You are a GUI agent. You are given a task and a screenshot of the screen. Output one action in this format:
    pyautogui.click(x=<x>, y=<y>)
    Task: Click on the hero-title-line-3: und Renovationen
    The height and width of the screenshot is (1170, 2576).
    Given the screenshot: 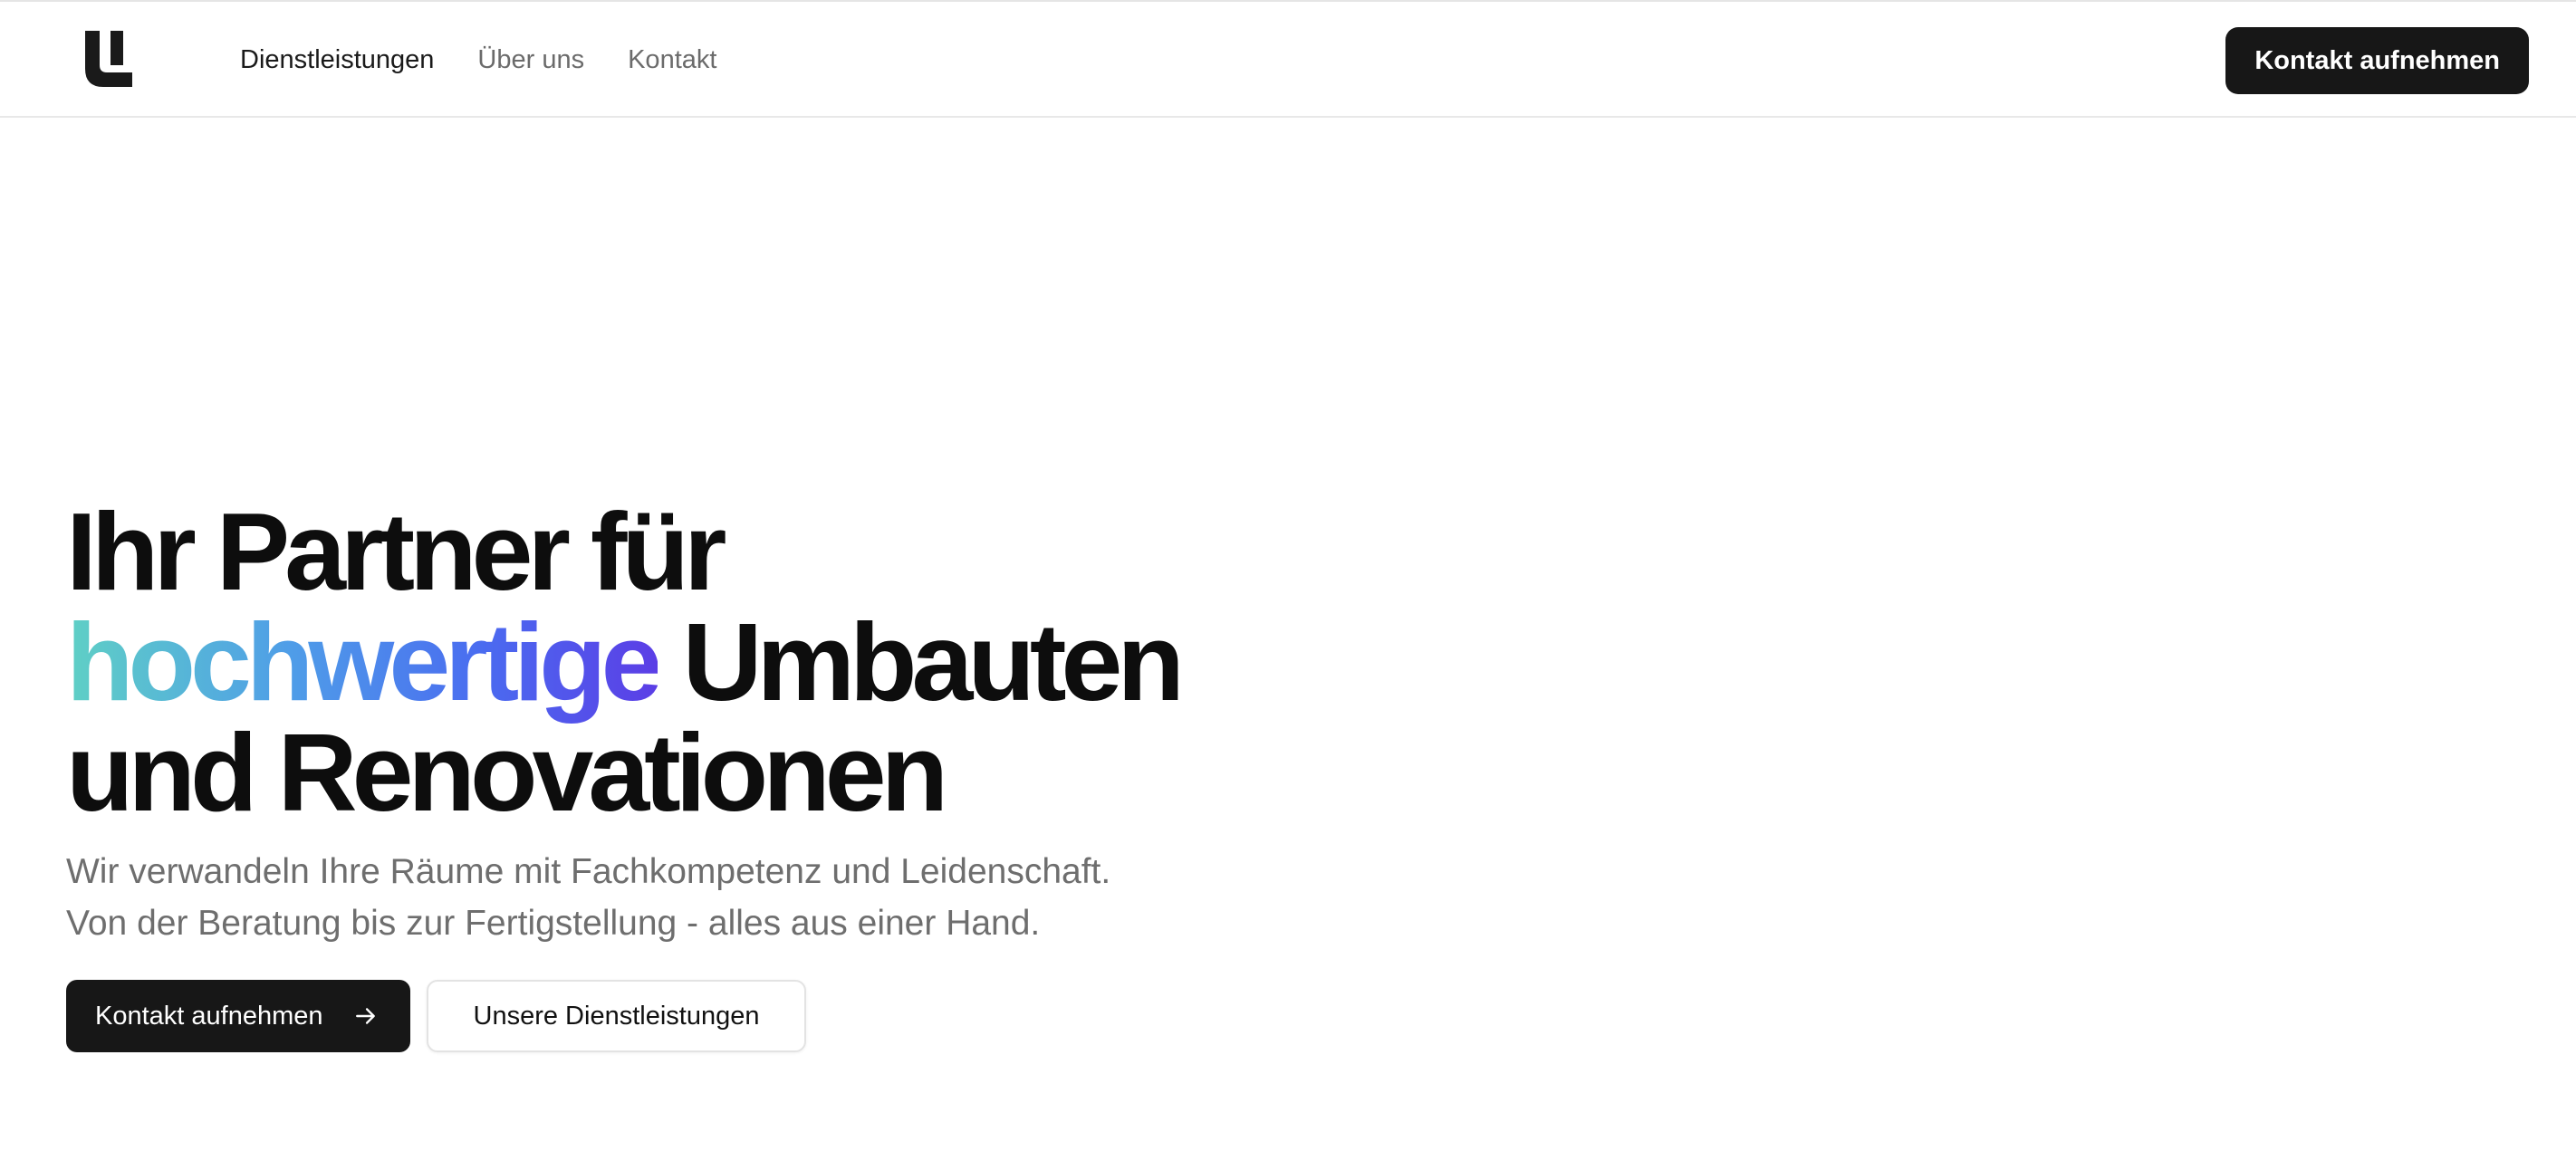 What is the action you would take?
    pyautogui.click(x=507, y=773)
    